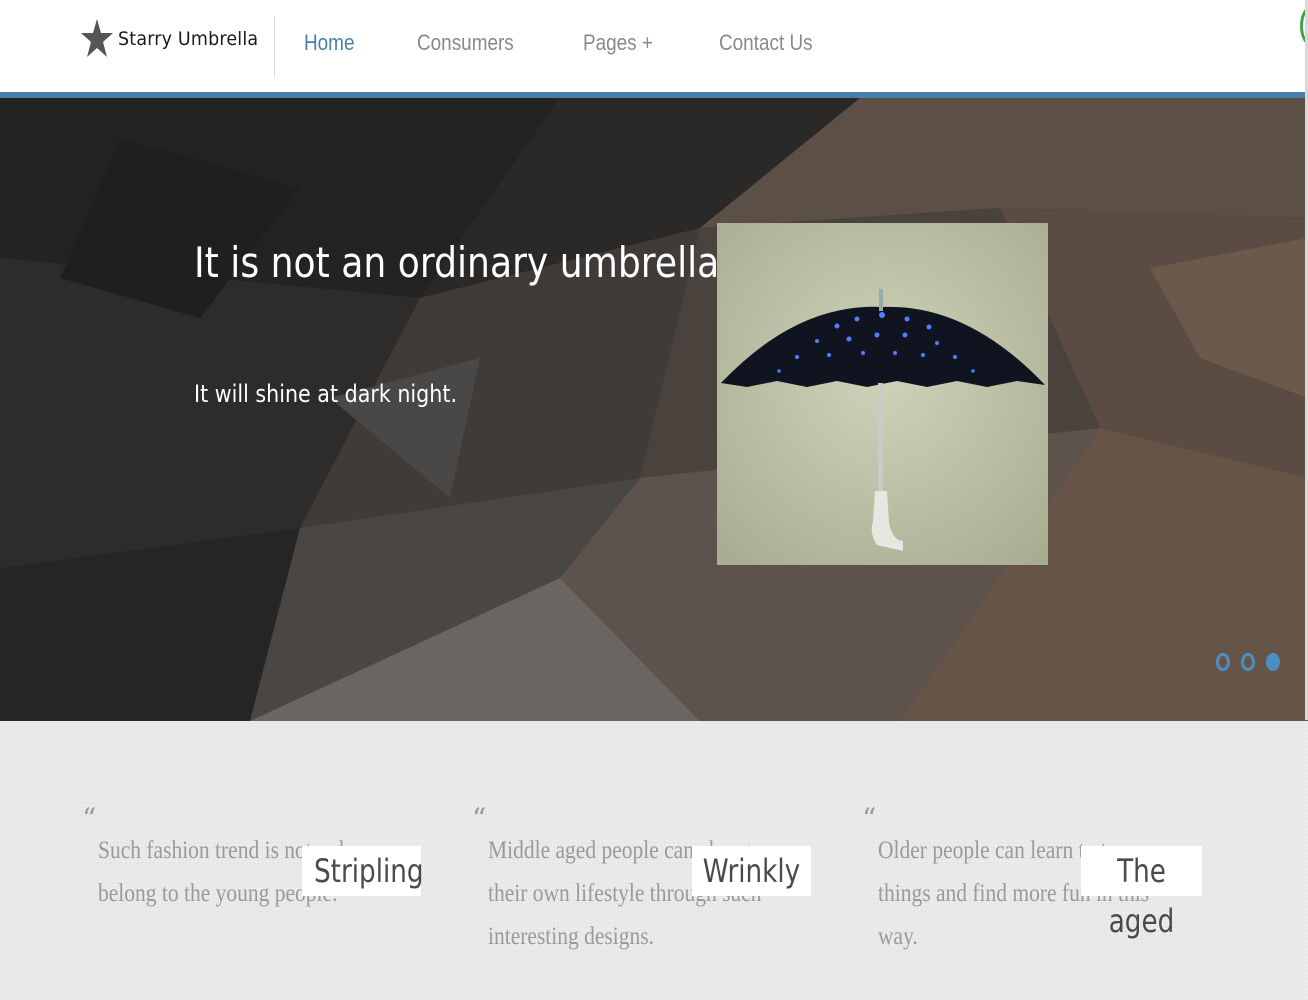 The height and width of the screenshot is (1000, 1308). I want to click on main-nav: Home Consumers Pages + Contact Us, so click(592, 43).